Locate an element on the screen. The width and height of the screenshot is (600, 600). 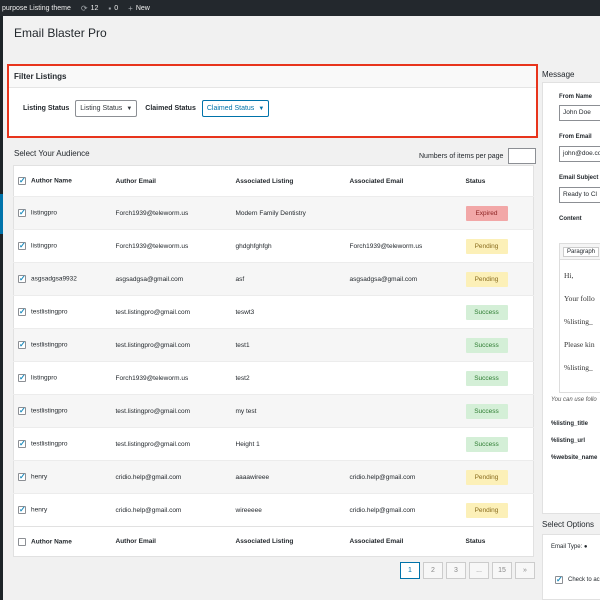
select-all-checkbox-footer is located at coordinates (22, 541).